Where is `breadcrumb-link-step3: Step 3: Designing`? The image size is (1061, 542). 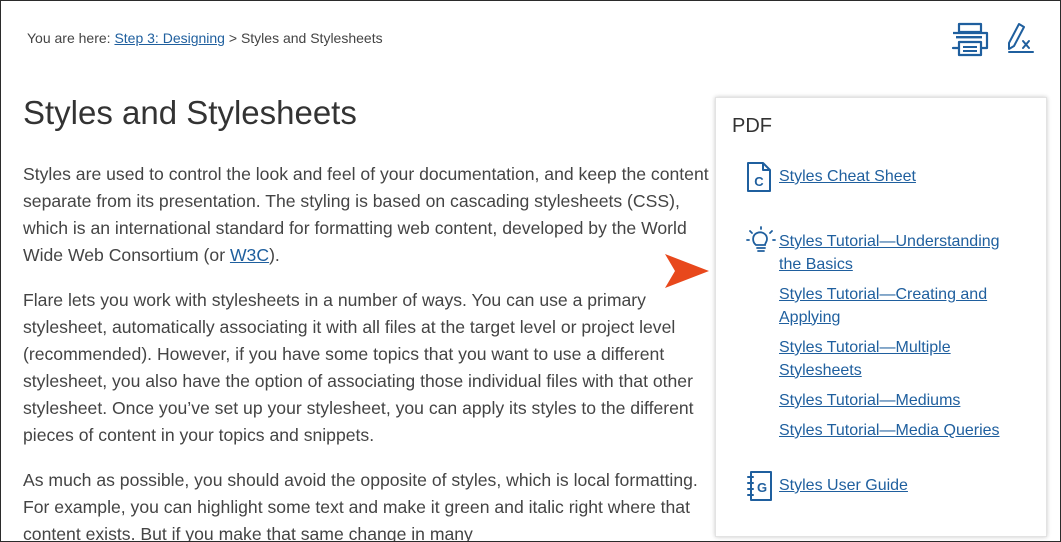
breadcrumb-link-step3: Step 3: Designing is located at coordinates (169, 38).